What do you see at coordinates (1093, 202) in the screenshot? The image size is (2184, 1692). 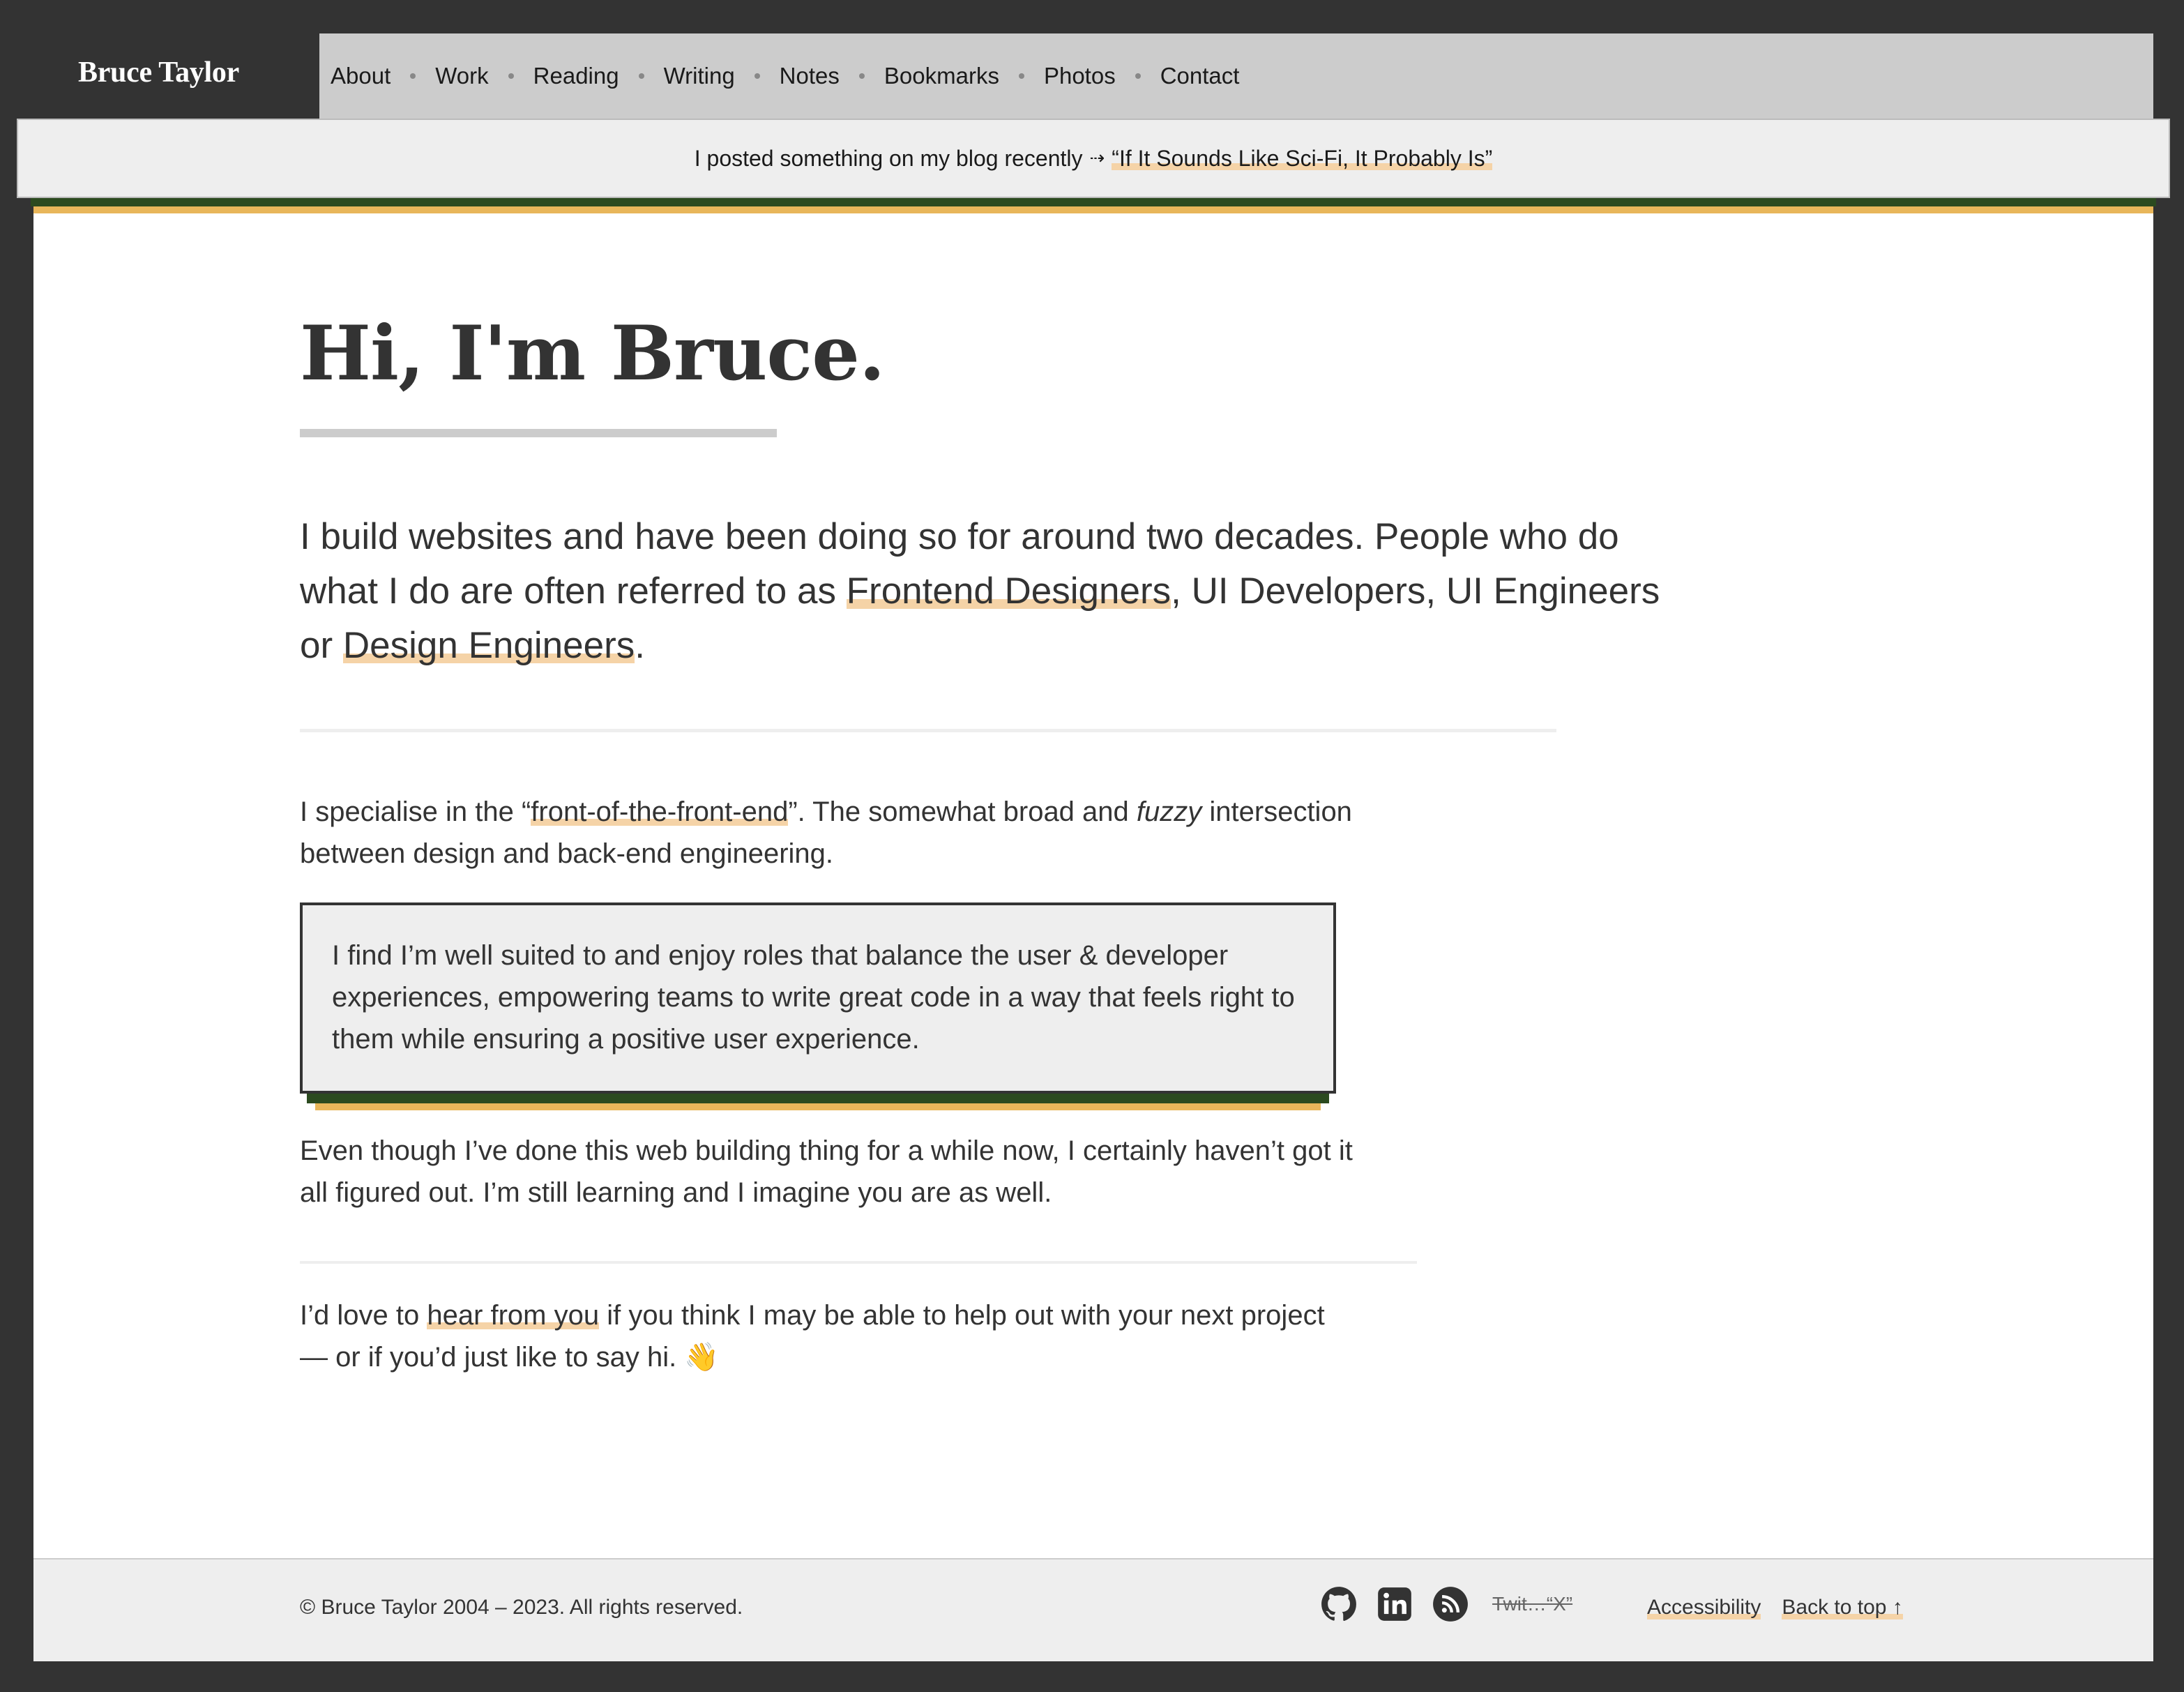 I see `accent-bar-green` at bounding box center [1093, 202].